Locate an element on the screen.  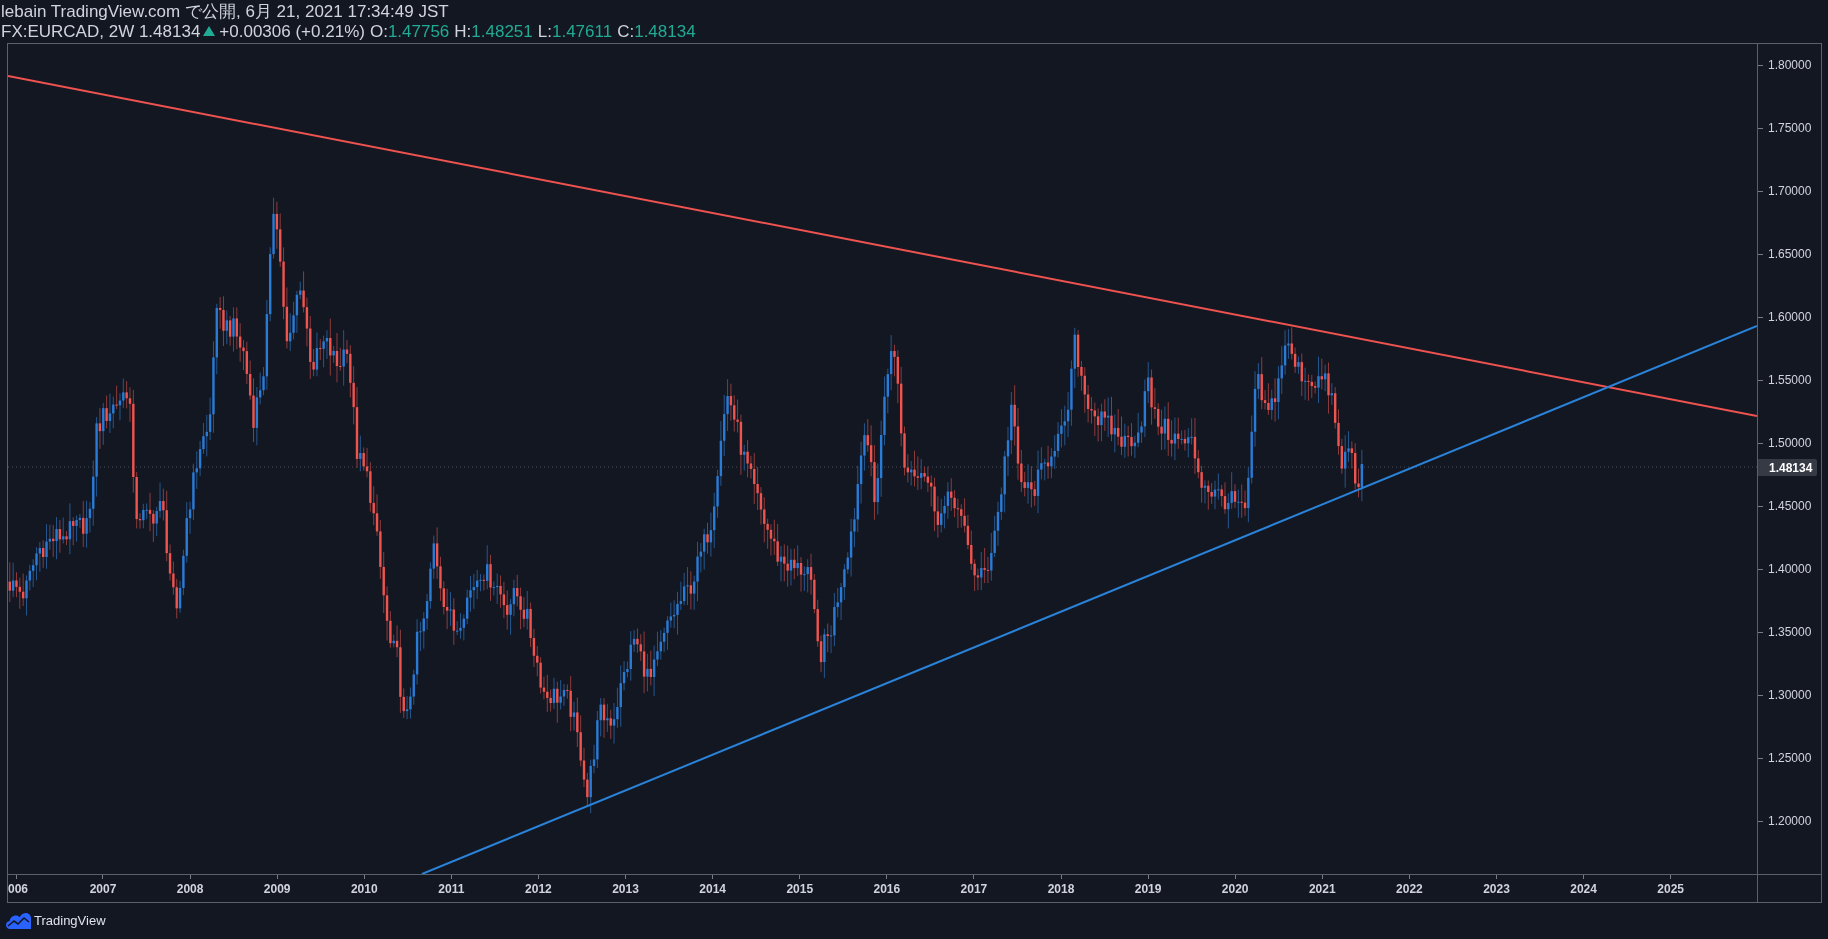
time-axis-label: 2014 is located at coordinates (712, 889).